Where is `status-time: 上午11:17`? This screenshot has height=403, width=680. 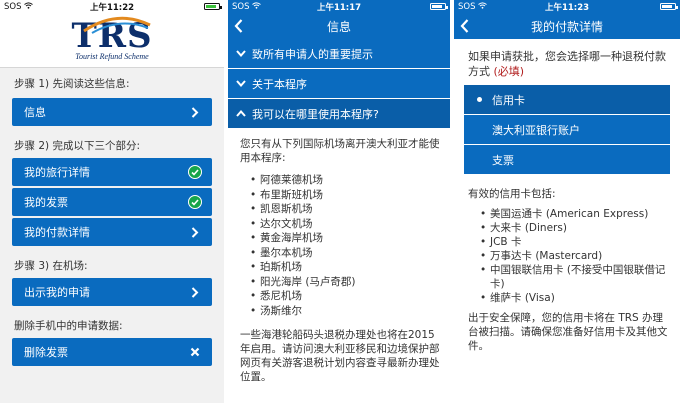 status-time: 上午11:17 is located at coordinates (339, 7).